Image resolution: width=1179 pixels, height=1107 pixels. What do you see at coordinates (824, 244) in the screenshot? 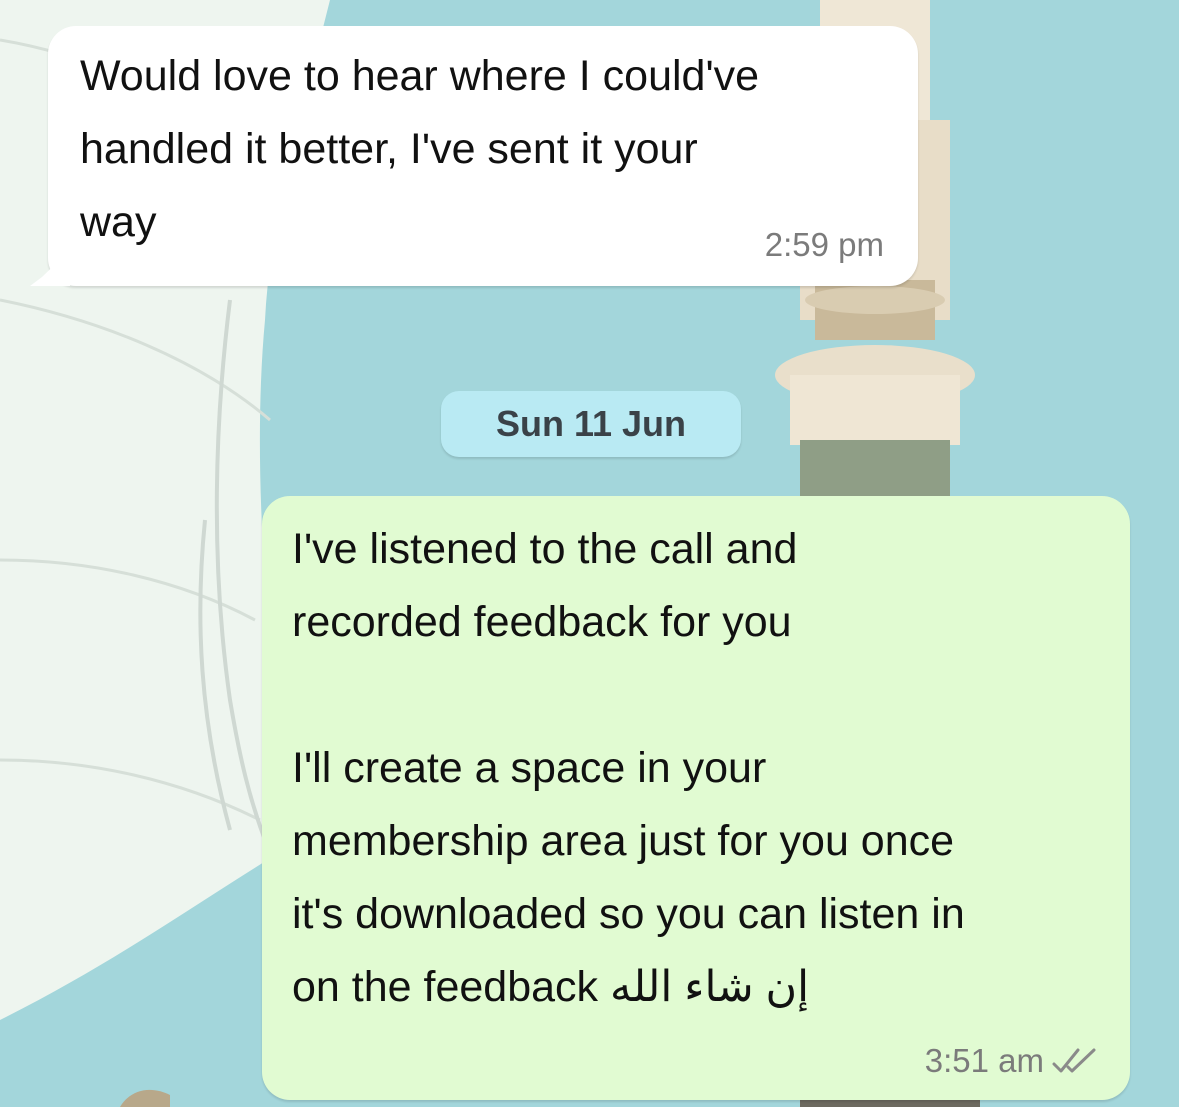
I see `message-timestamp: 2:59 pm` at bounding box center [824, 244].